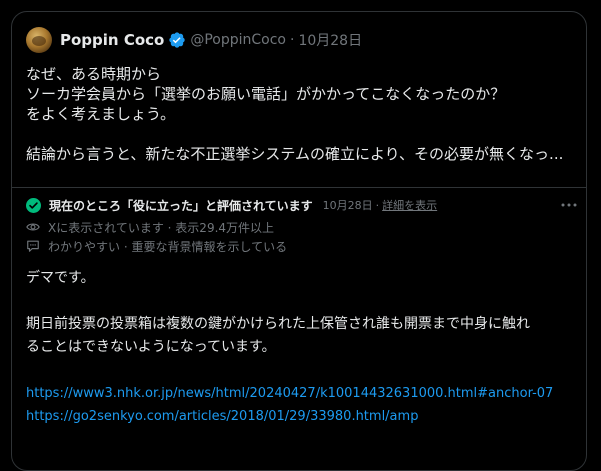  What do you see at coordinates (299, 187) in the screenshot?
I see `divider` at bounding box center [299, 187].